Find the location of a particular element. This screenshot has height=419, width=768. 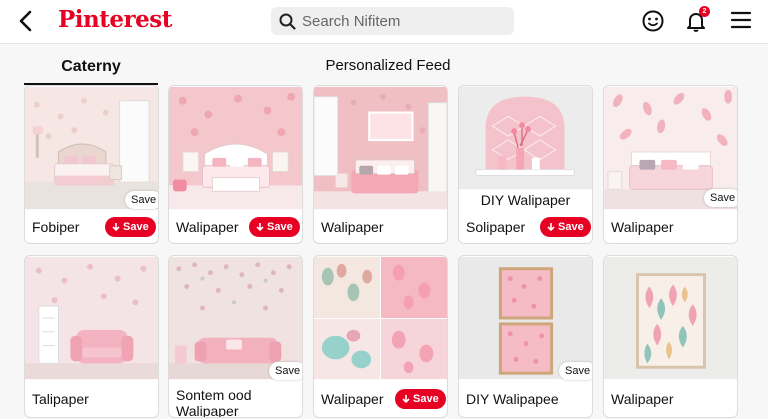

pin-overlay-title: DIY Walipaper is located at coordinates (525, 200).